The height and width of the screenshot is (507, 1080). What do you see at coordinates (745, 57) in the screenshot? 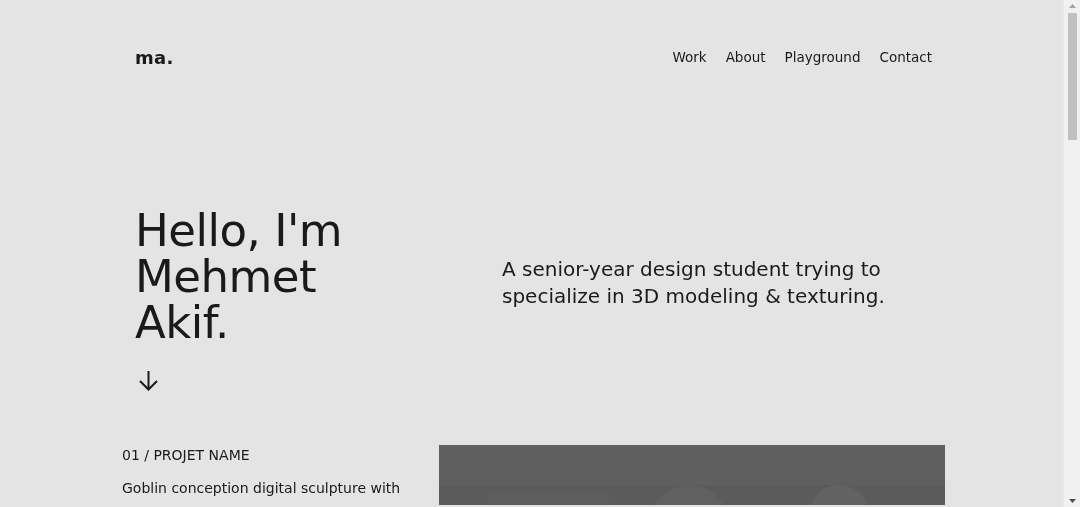
I see `nav-link: About` at bounding box center [745, 57].